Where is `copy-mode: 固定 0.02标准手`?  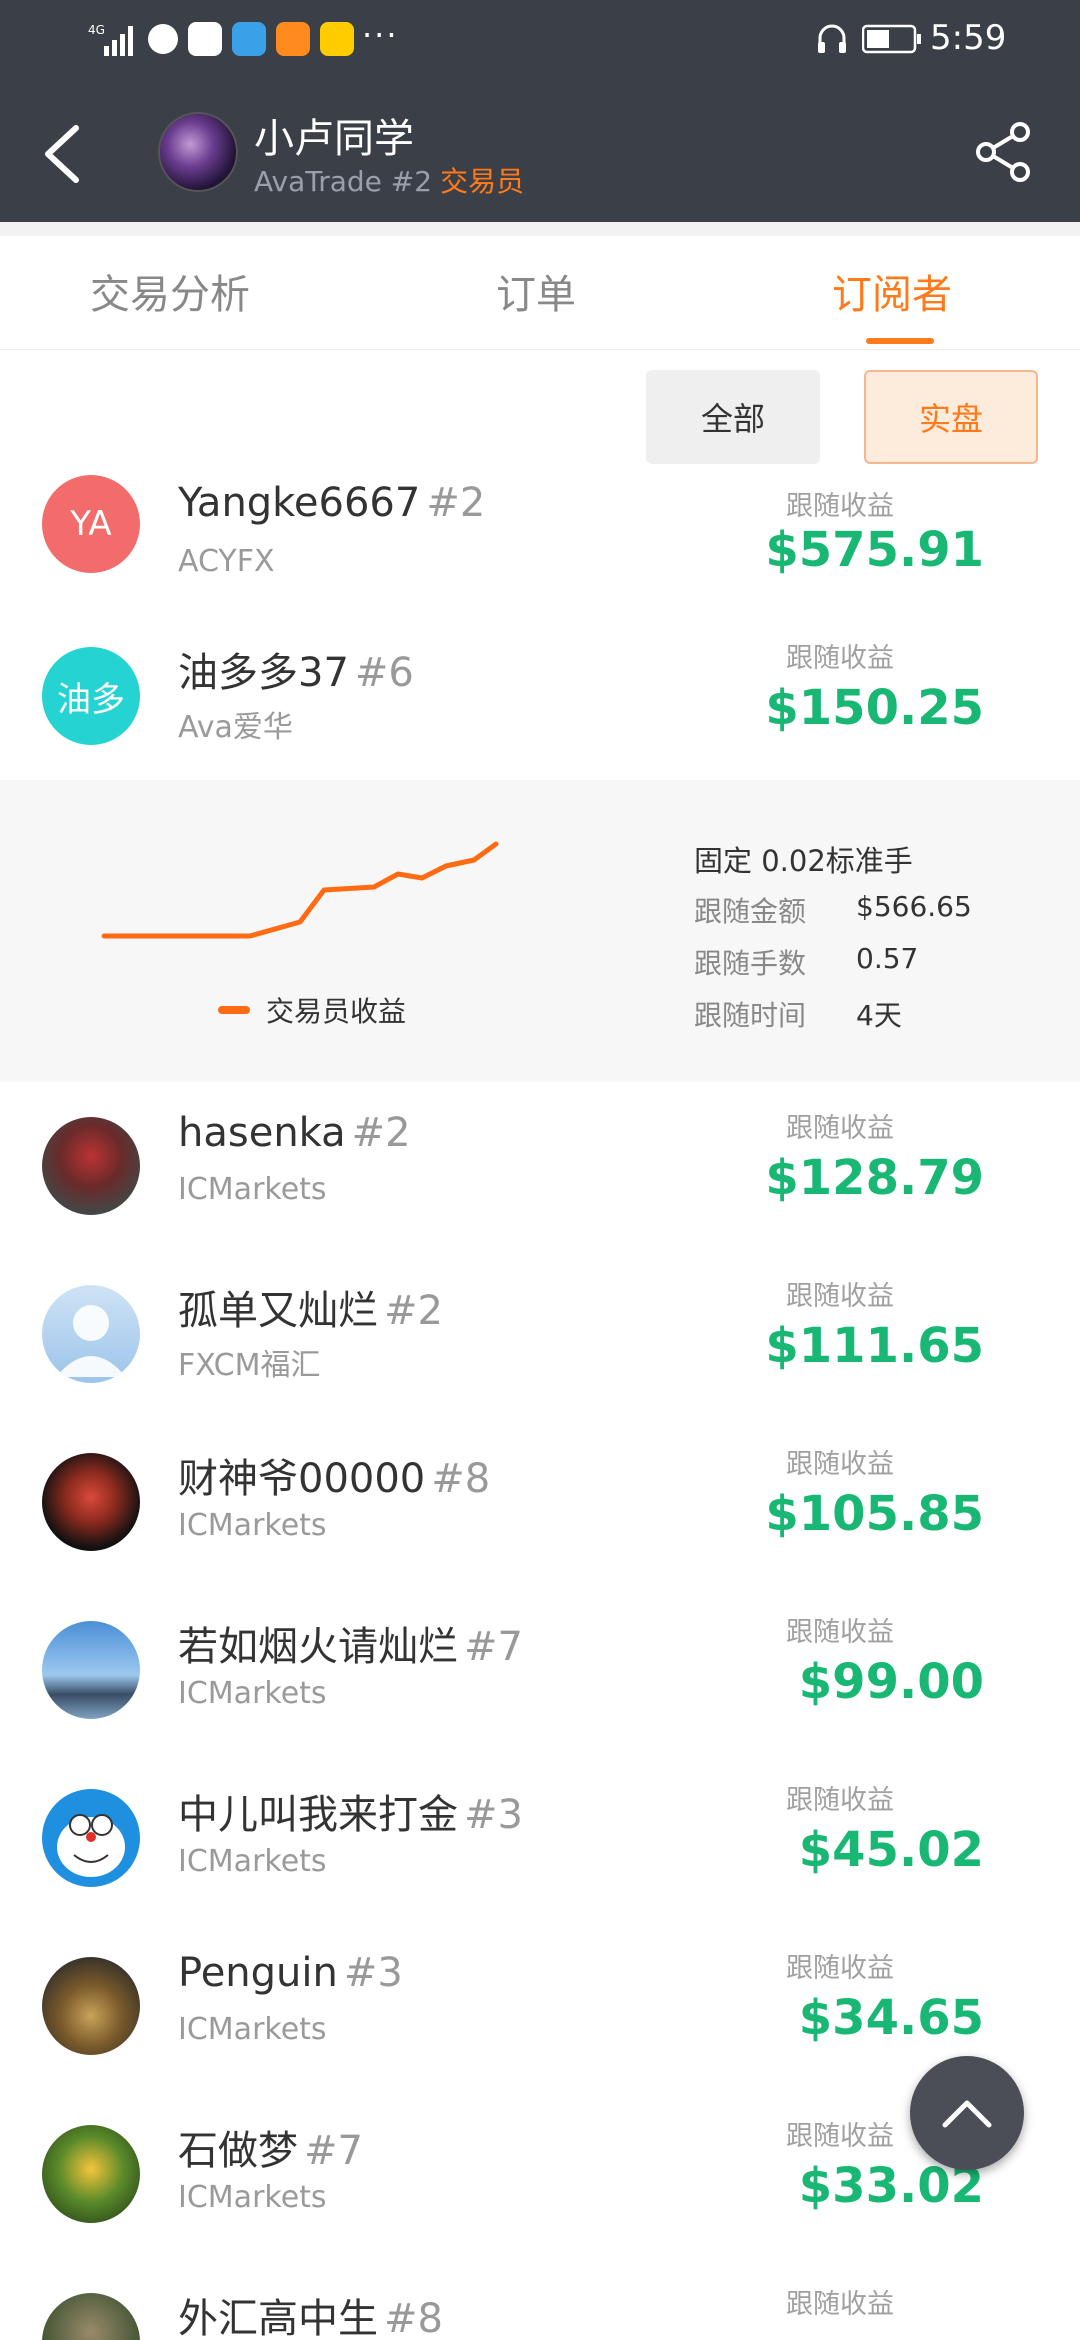
copy-mode: 固定 0.02标准手 is located at coordinates (803, 861).